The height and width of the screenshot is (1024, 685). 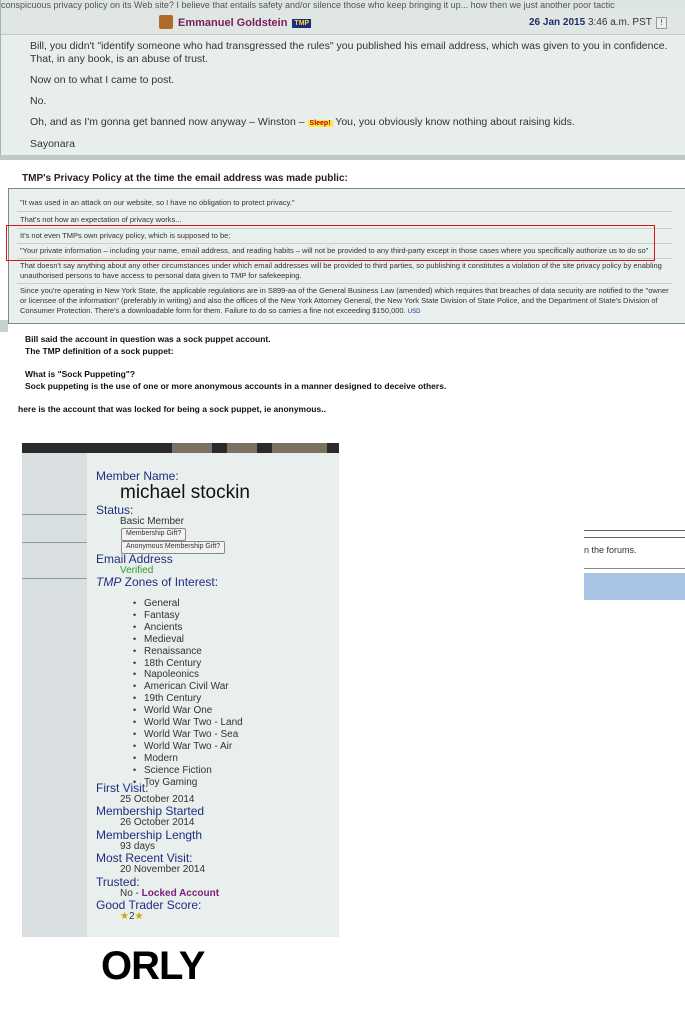 What do you see at coordinates (170, 582) in the screenshot?
I see `zones-label-rest: Zones of Interest:` at bounding box center [170, 582].